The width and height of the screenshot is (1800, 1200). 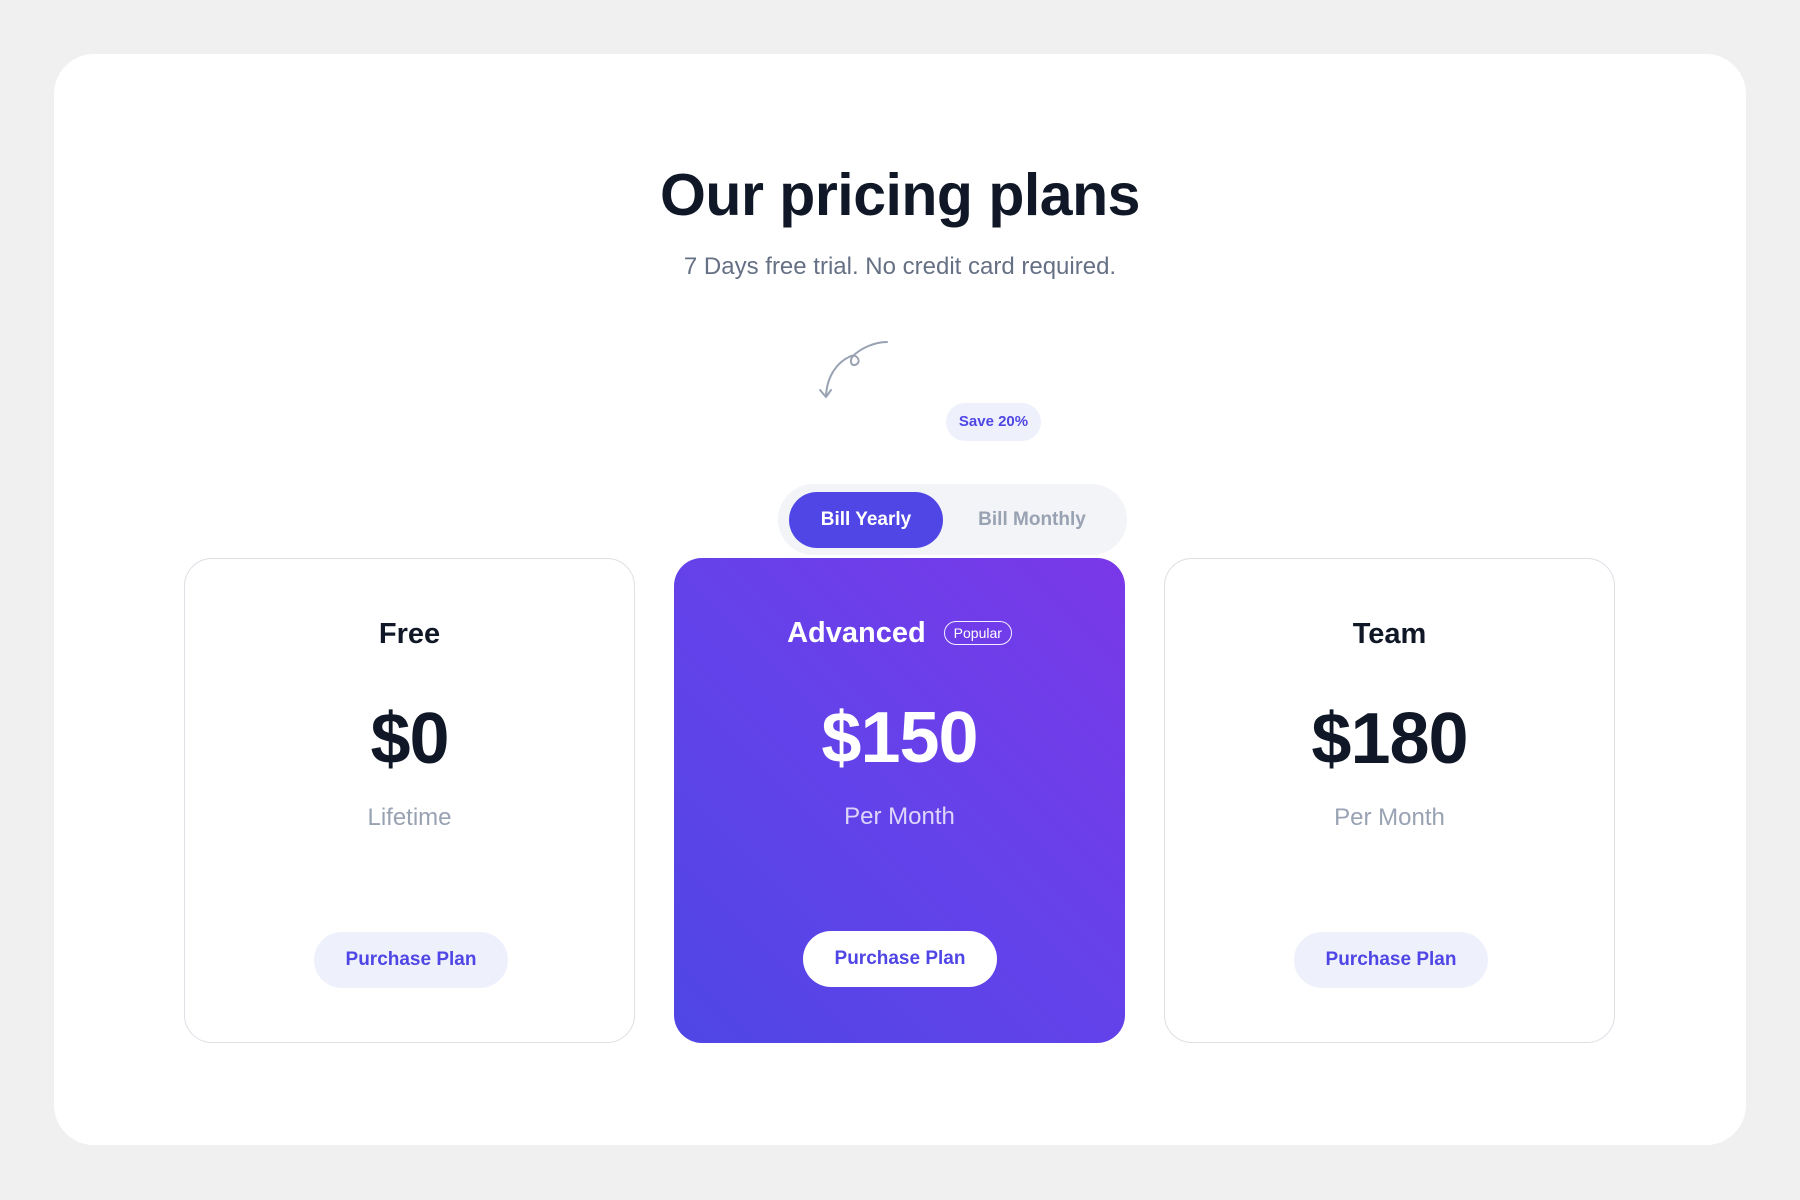 I want to click on plan-card-free: Free $0 Lifetime Purchase Plan, so click(x=409, y=800).